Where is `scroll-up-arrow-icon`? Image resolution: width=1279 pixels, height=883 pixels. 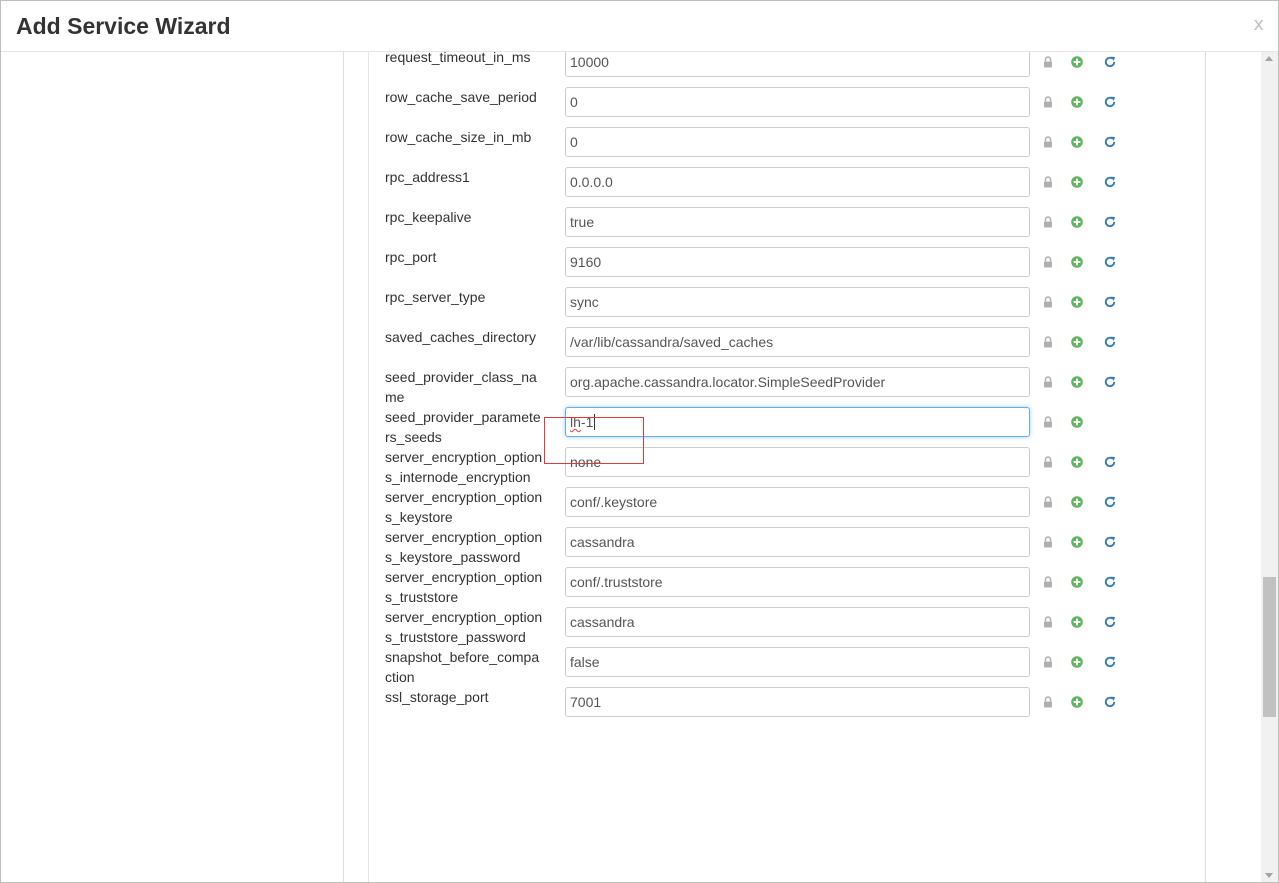 scroll-up-arrow-icon is located at coordinates (1269, 58).